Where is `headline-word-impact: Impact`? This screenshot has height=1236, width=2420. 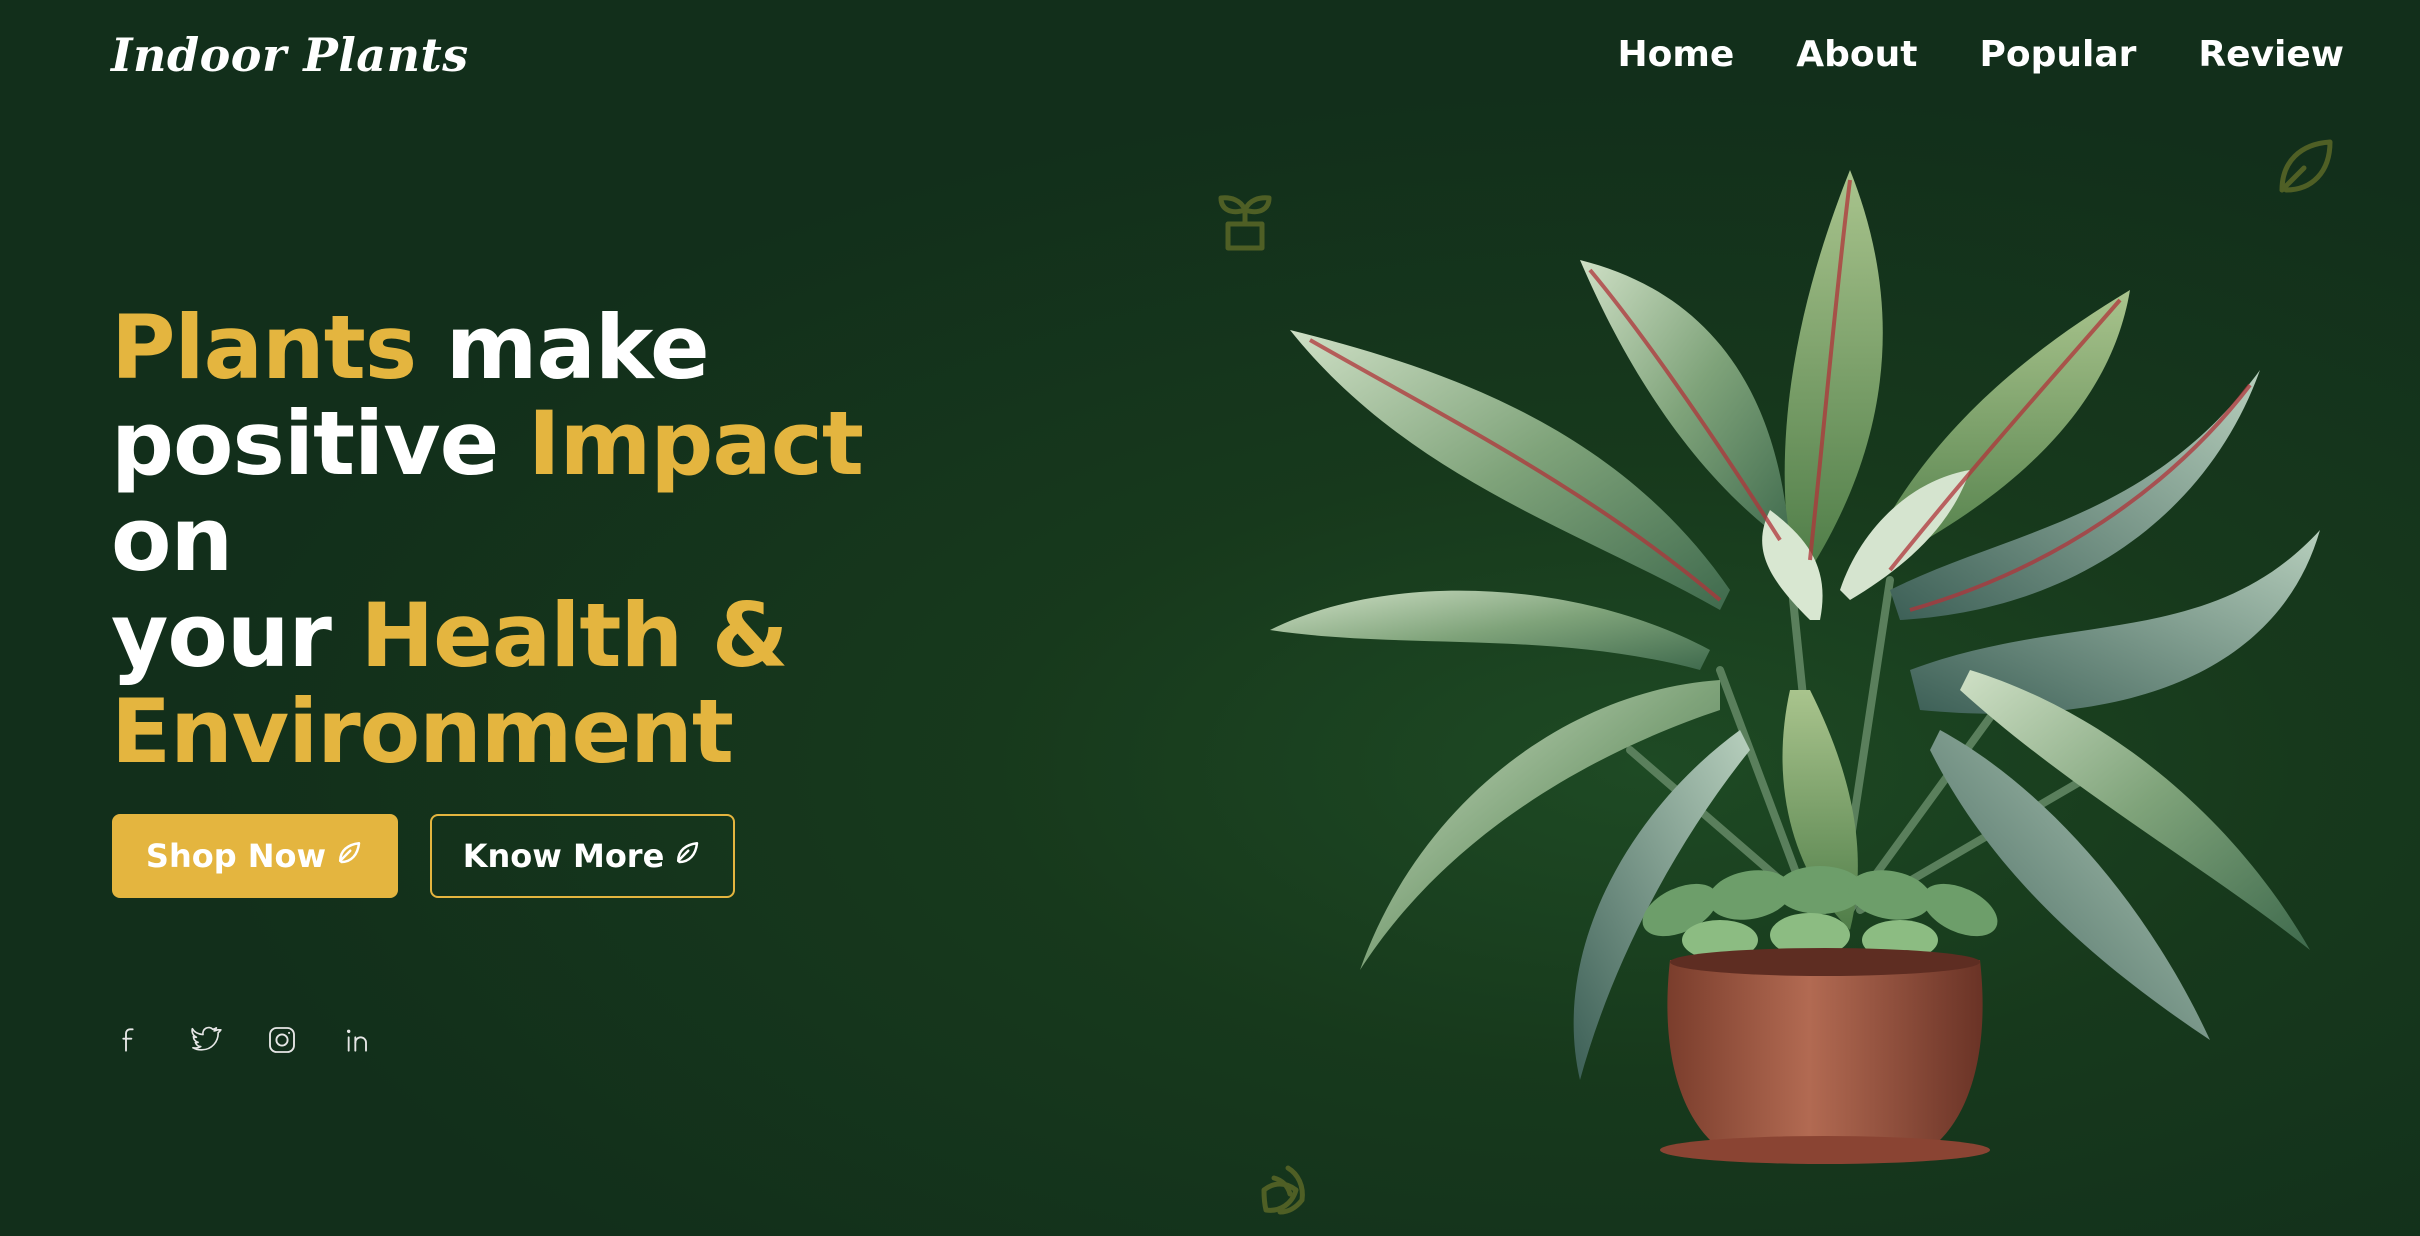 headline-word-impact: Impact is located at coordinates (695, 443).